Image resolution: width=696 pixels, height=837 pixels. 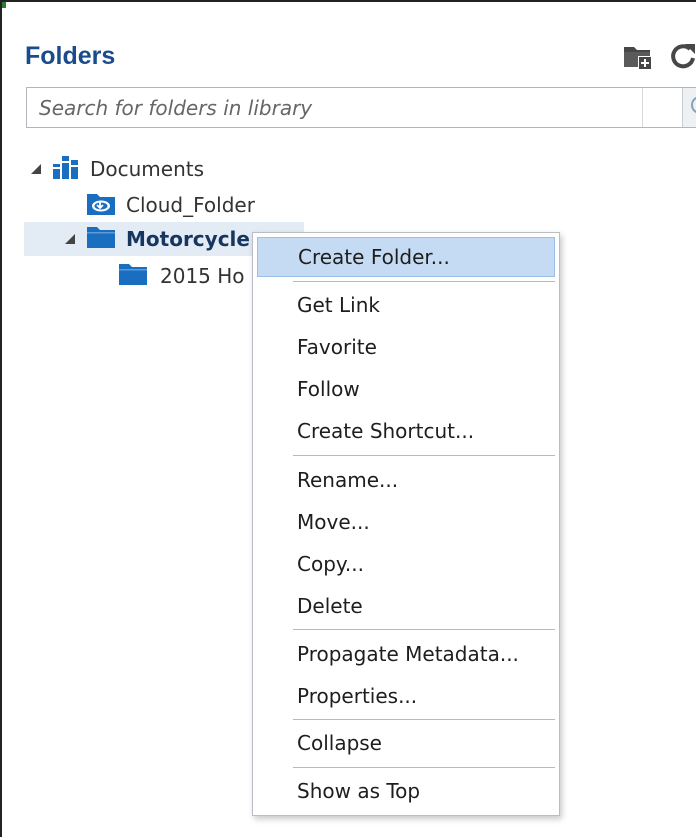 I want to click on menu-item-get-link: Get Link, so click(x=406, y=305).